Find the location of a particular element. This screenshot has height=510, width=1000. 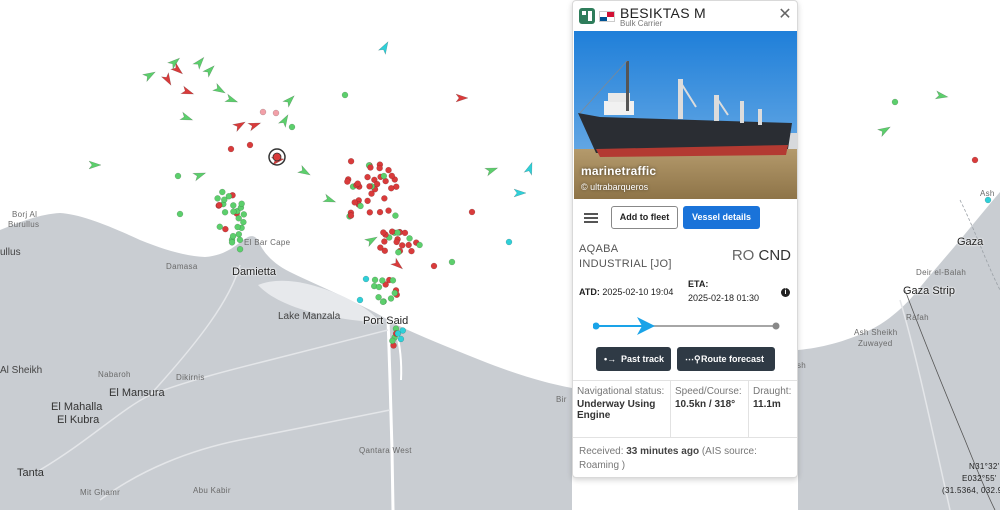

route-forecast-button: ⋯⚲ Route forecast is located at coordinates (726, 359).